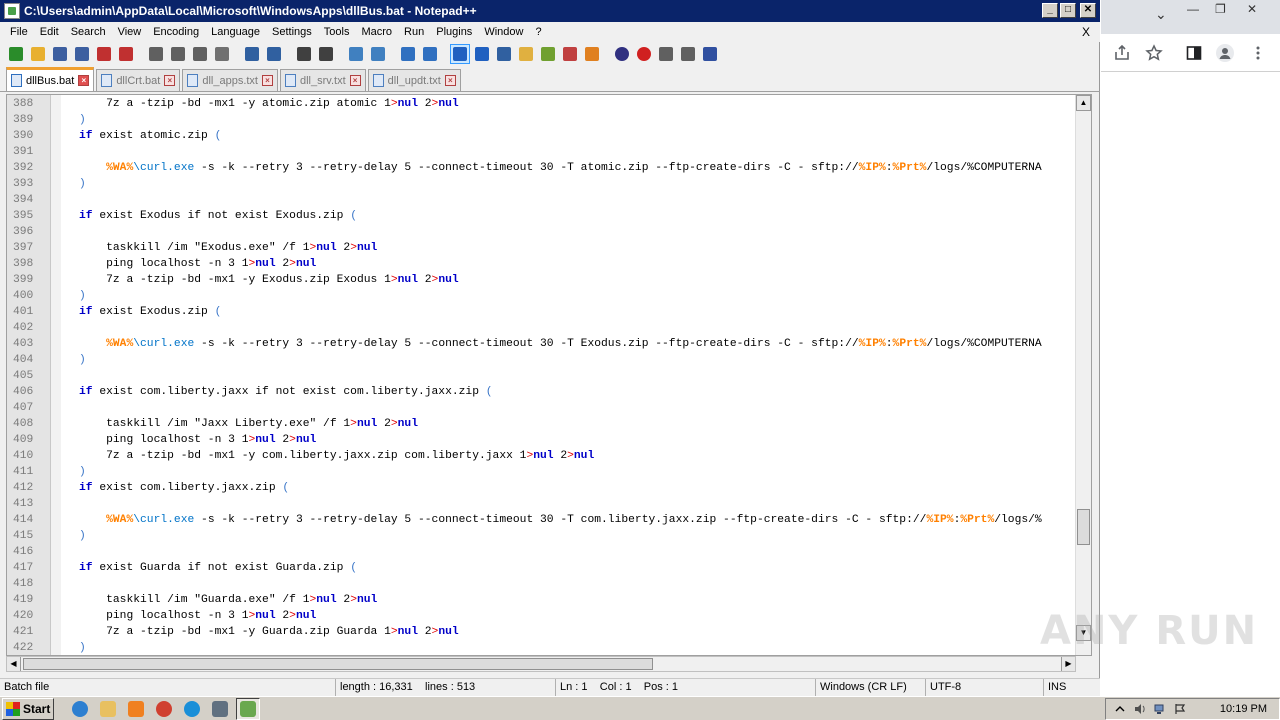  Describe the element at coordinates (542, 360) in the screenshot. I see `code-line: 404)` at that location.